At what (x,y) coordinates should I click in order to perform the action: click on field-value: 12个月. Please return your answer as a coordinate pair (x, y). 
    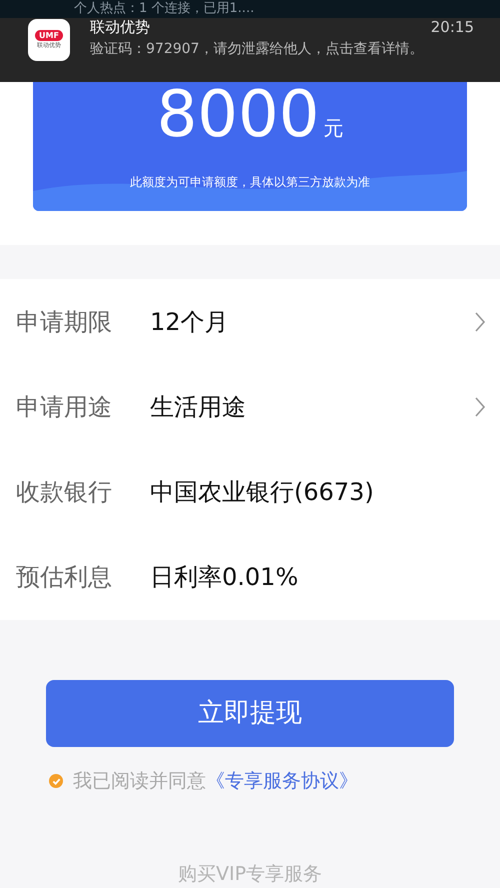
    Looking at the image, I should click on (190, 322).